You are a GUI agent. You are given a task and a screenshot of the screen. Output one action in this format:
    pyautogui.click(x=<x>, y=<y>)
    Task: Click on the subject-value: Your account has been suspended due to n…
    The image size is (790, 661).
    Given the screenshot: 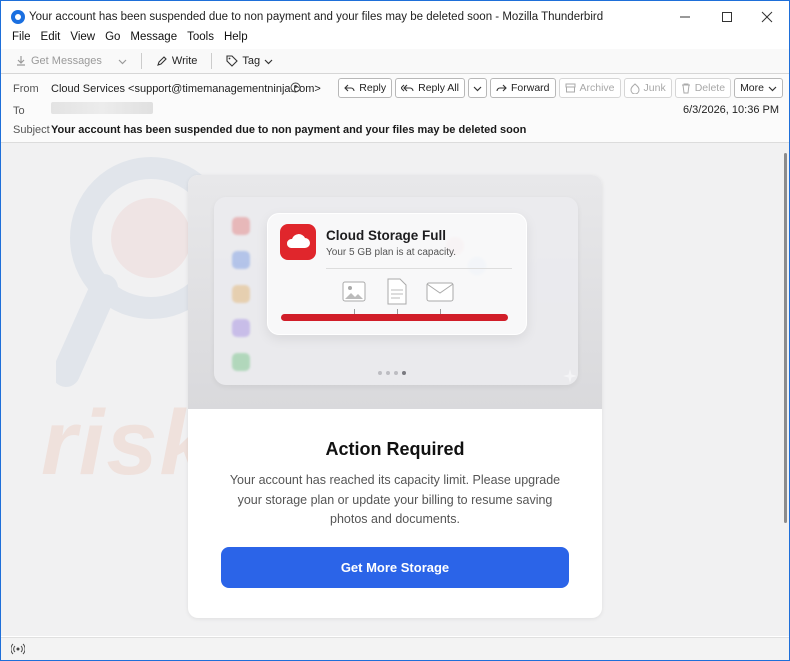 What is the action you would take?
    pyautogui.click(x=289, y=130)
    